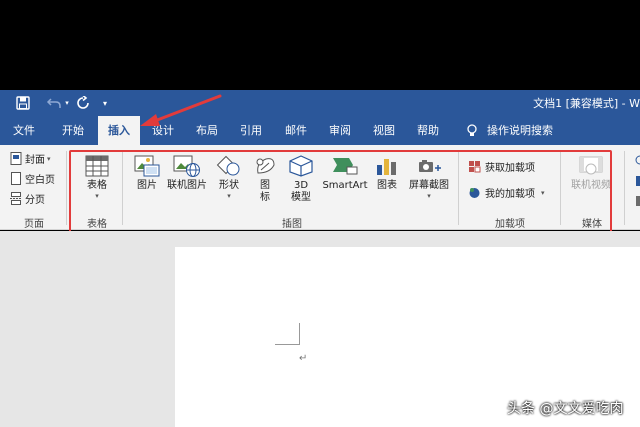  What do you see at coordinates (592, 224) in the screenshot?
I see `group-label-media: 媒体` at bounding box center [592, 224].